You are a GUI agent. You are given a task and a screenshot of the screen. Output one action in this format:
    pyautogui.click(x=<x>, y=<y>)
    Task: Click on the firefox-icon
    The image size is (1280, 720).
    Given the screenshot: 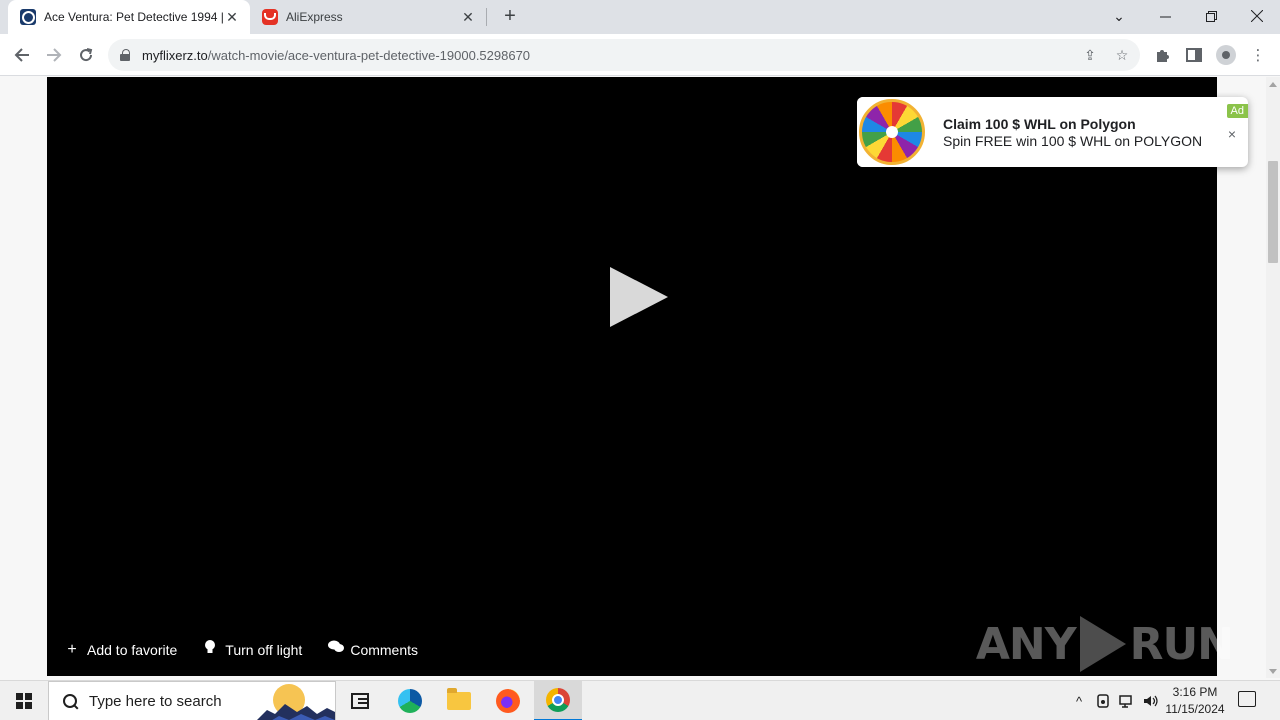 What is the action you would take?
    pyautogui.click(x=508, y=701)
    